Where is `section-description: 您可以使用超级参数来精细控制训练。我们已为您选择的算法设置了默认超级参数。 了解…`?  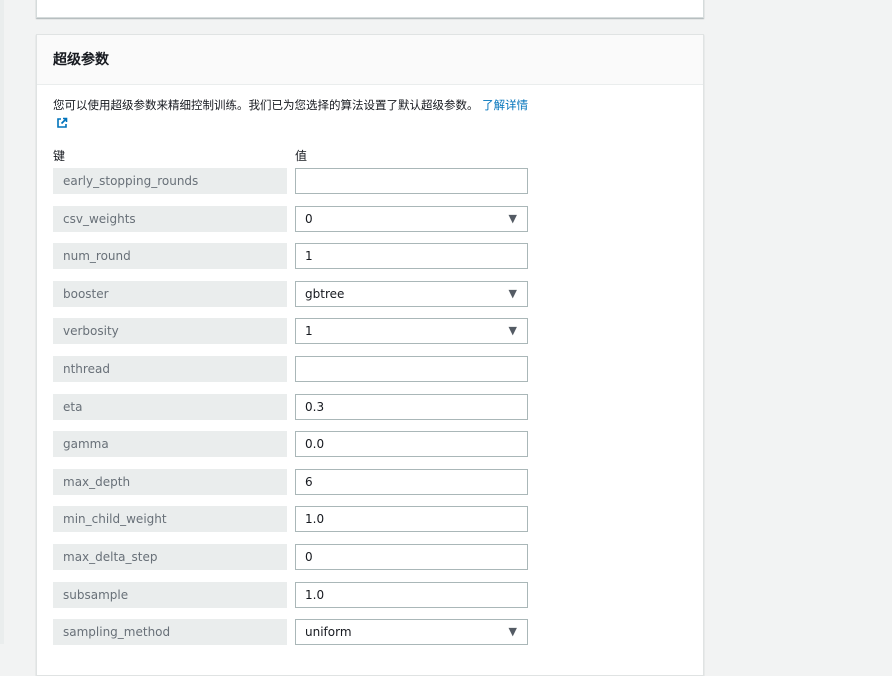
section-description: 您可以使用超级参数来精细控制训练。我们已为您选择的算法设置了默认超级参数。 了解… is located at coordinates (291, 115).